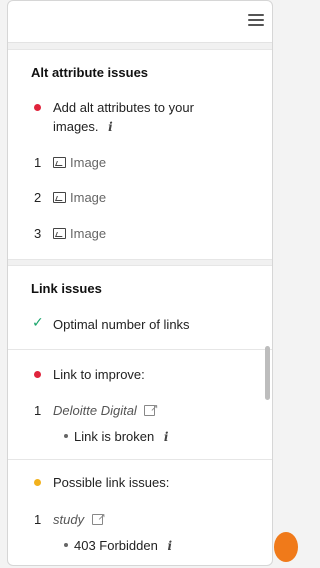 The image size is (320, 568). Describe the element at coordinates (66, 288) in the screenshot. I see `link-section-title: Link issues` at that location.